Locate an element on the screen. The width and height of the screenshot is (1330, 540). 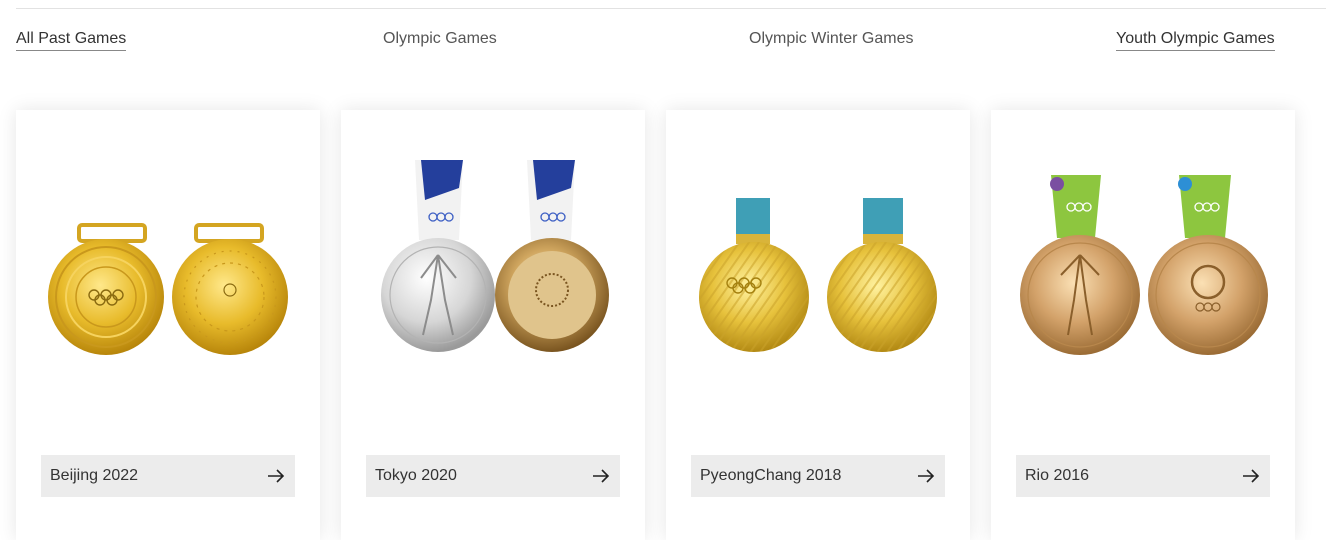
games-link-label: Tokyo 2020 is located at coordinates (416, 475).